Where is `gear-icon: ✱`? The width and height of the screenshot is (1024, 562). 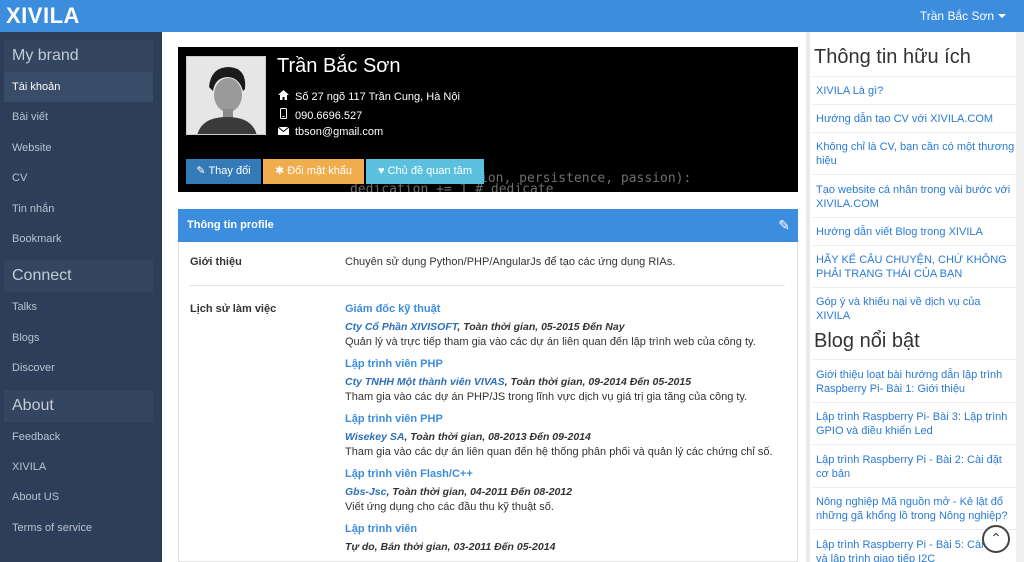 gear-icon: ✱ is located at coordinates (279, 171).